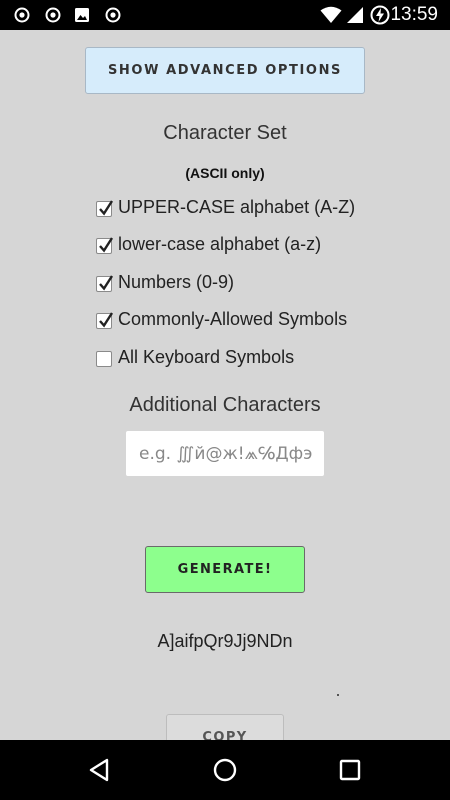 The height and width of the screenshot is (800, 450). Describe the element at coordinates (380, 15) in the screenshot. I see `battery-charging-icon` at that location.